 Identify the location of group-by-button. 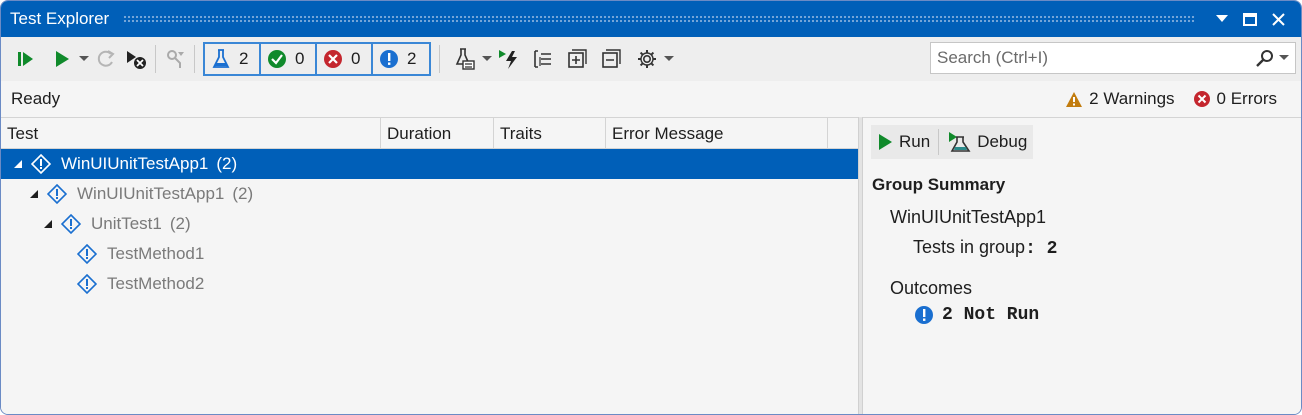
(543, 59).